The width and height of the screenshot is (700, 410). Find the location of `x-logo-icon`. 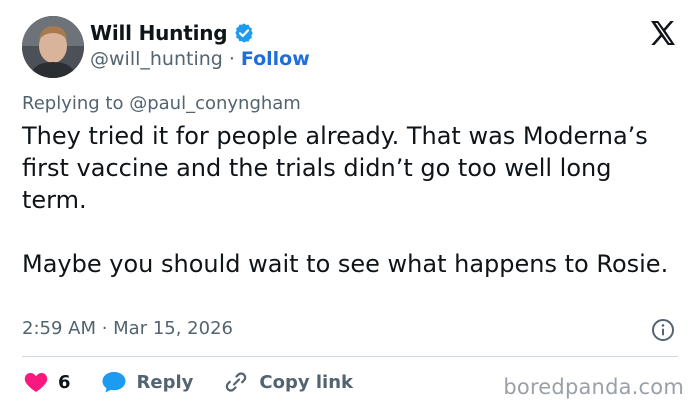

x-logo-icon is located at coordinates (663, 33).